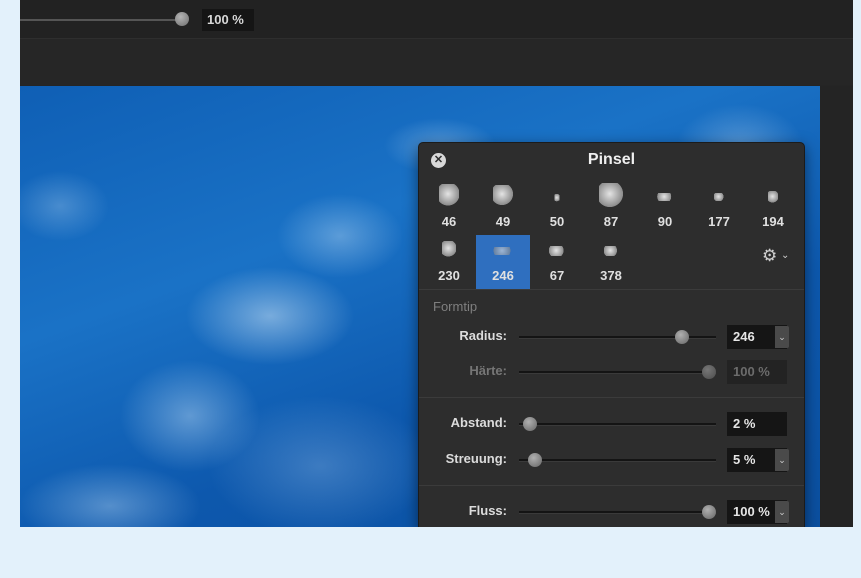  Describe the element at coordinates (228, 20) in the screenshot. I see `opacity-value-field: 100 %` at that location.